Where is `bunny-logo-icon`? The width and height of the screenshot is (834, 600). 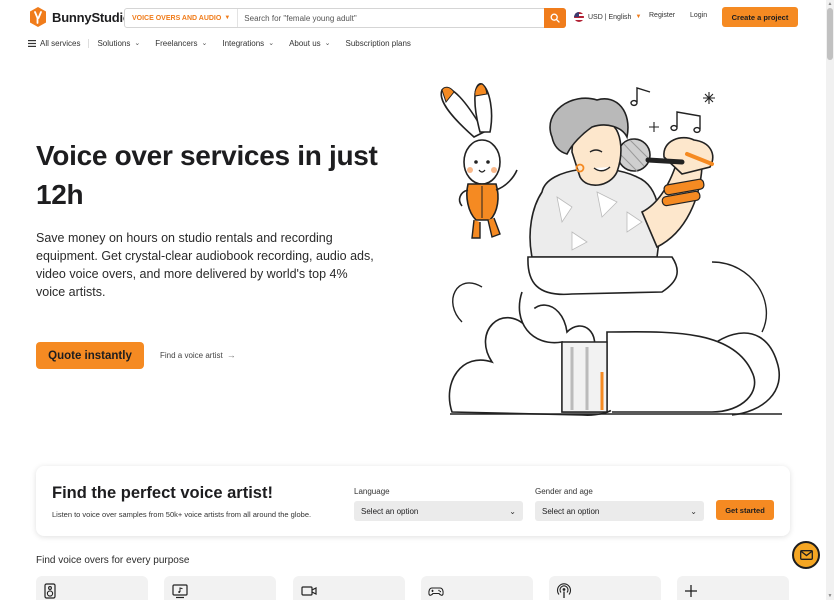
bunny-logo-icon is located at coordinates (38, 17).